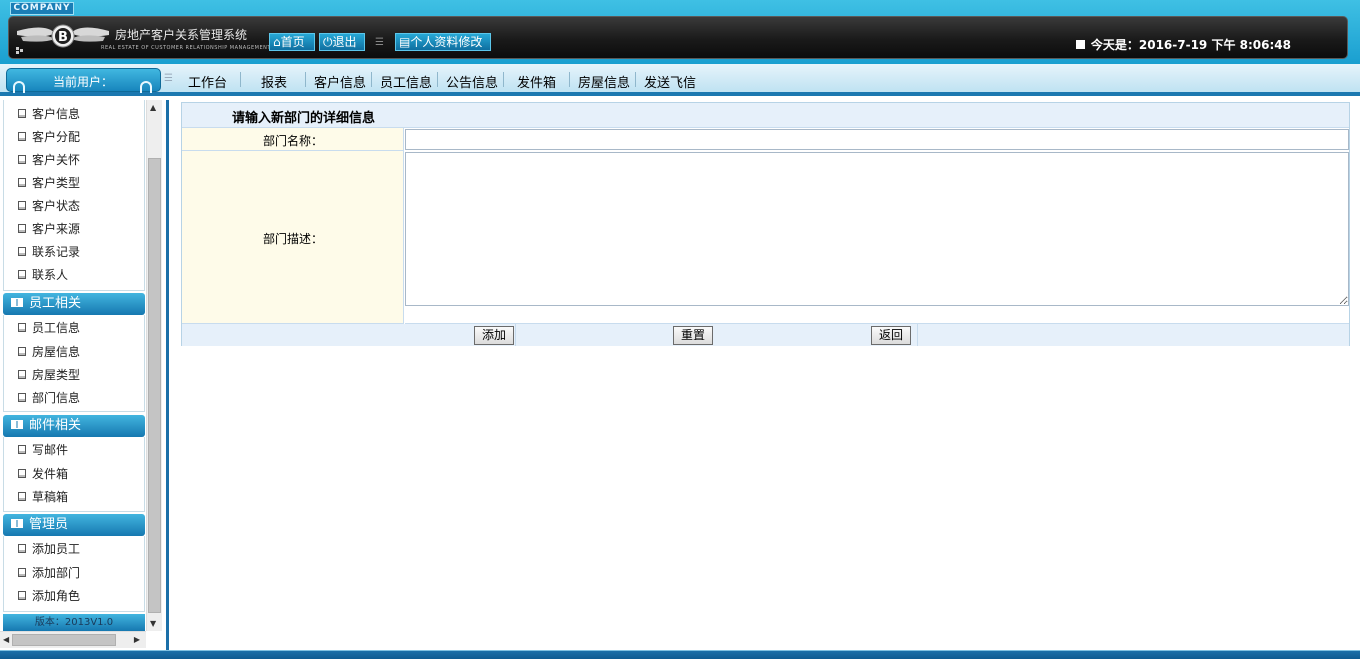 This screenshot has width=1360, height=659. What do you see at coordinates (292, 42) in the screenshot?
I see `home-button: ⌂首页` at bounding box center [292, 42].